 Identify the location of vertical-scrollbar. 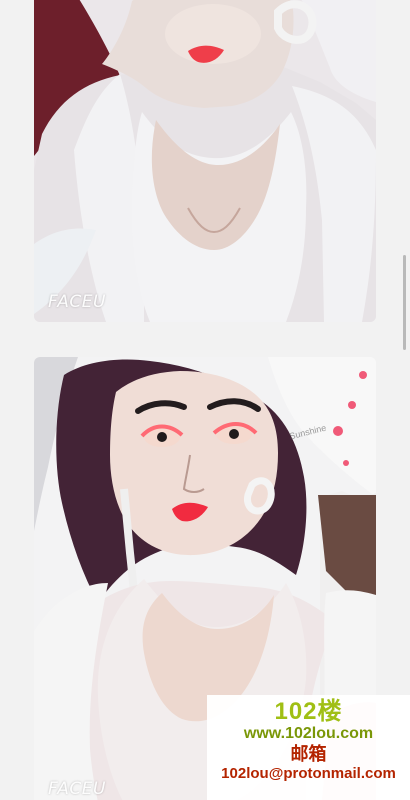
(404, 400).